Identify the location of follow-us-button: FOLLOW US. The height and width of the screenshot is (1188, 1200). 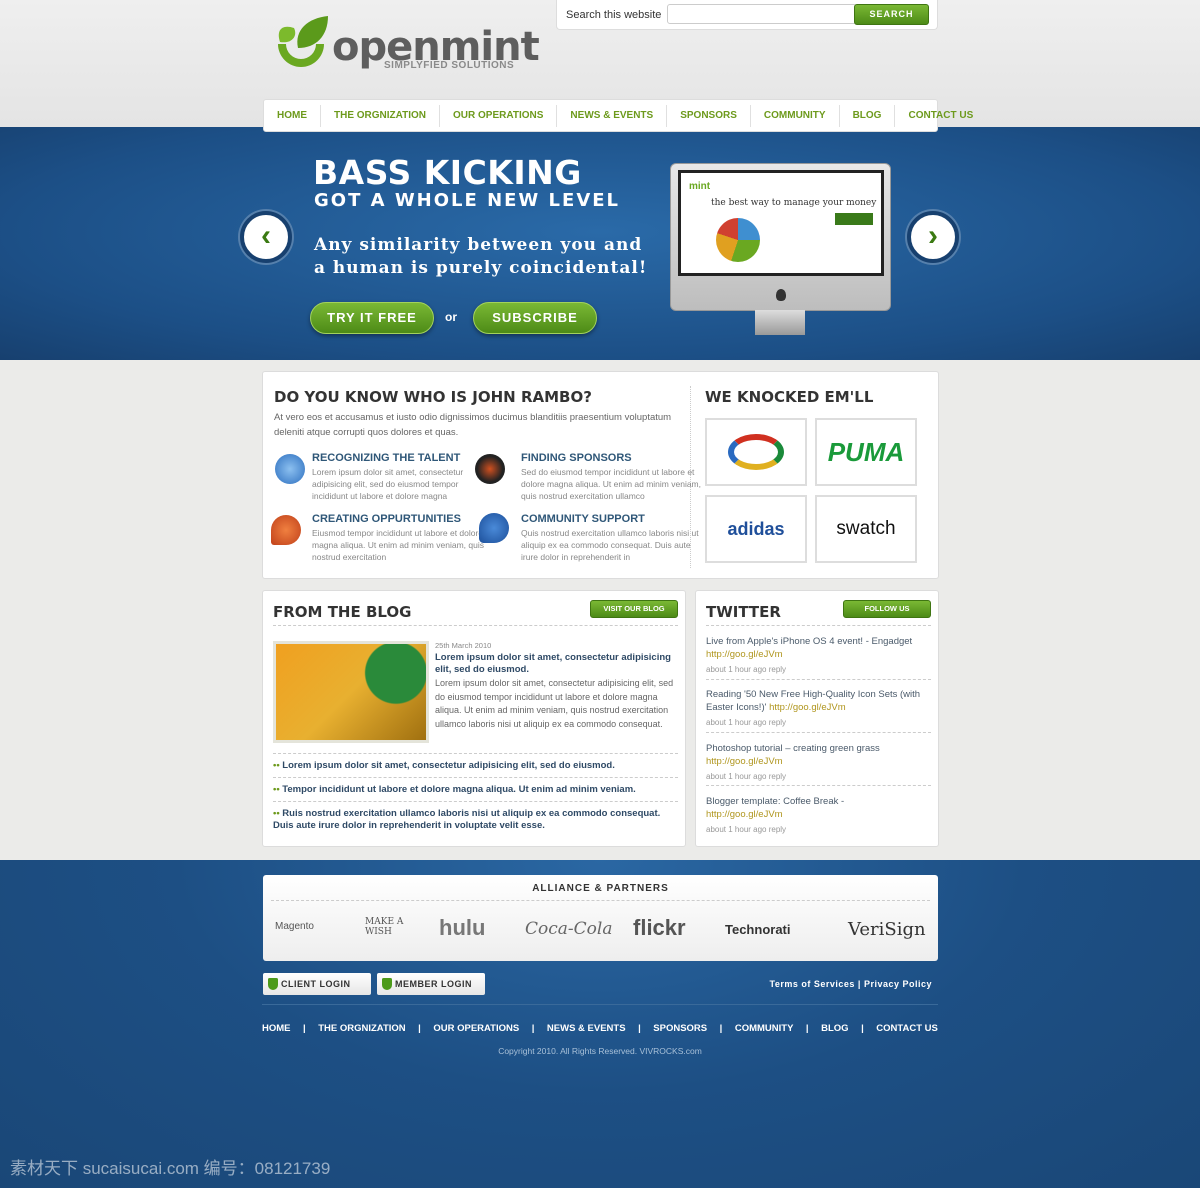
(887, 609).